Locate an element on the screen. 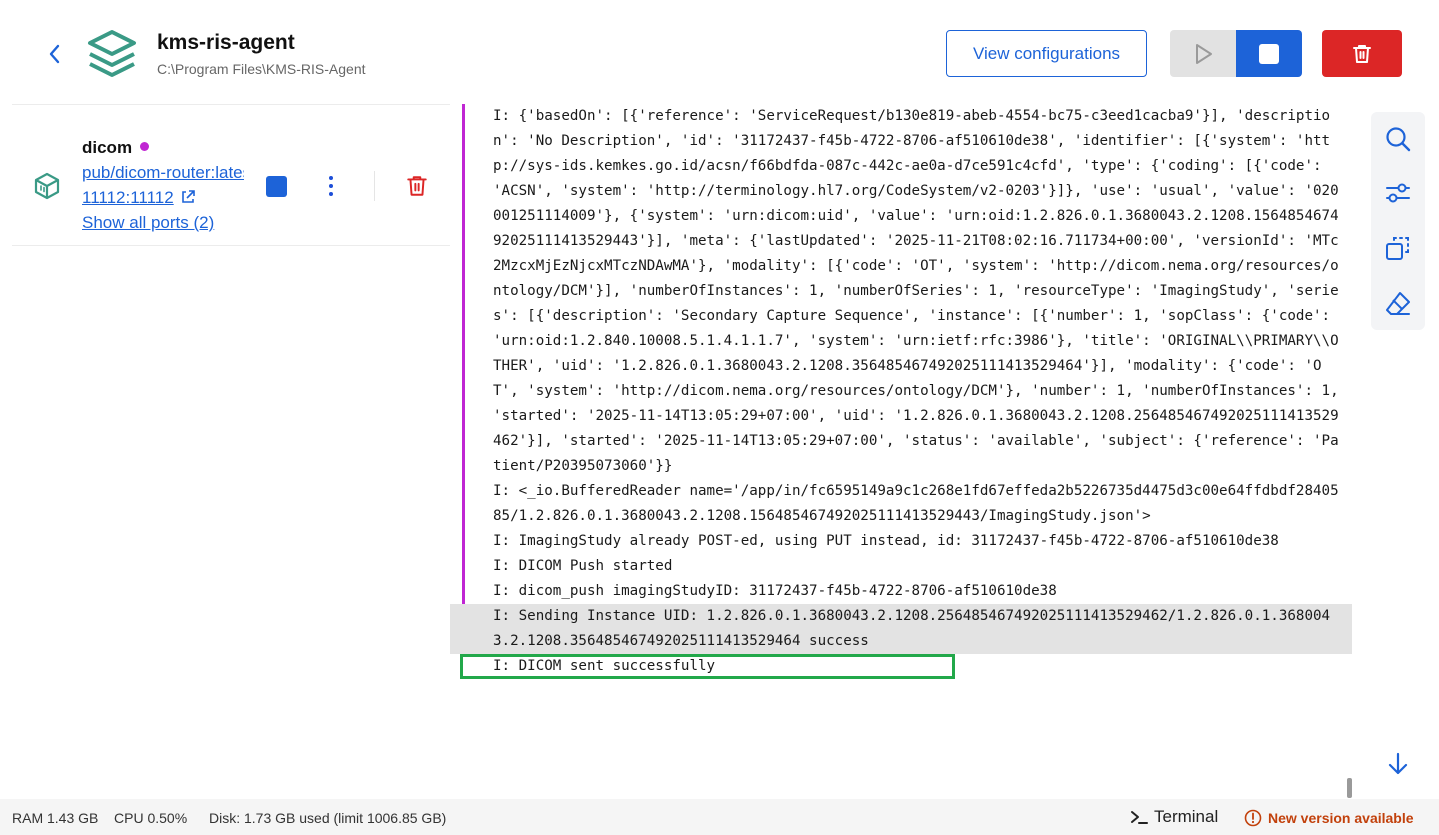 This screenshot has height=835, width=1439. install-path: C:\Program Files\KMS-RIS-Agent is located at coordinates (261, 69).